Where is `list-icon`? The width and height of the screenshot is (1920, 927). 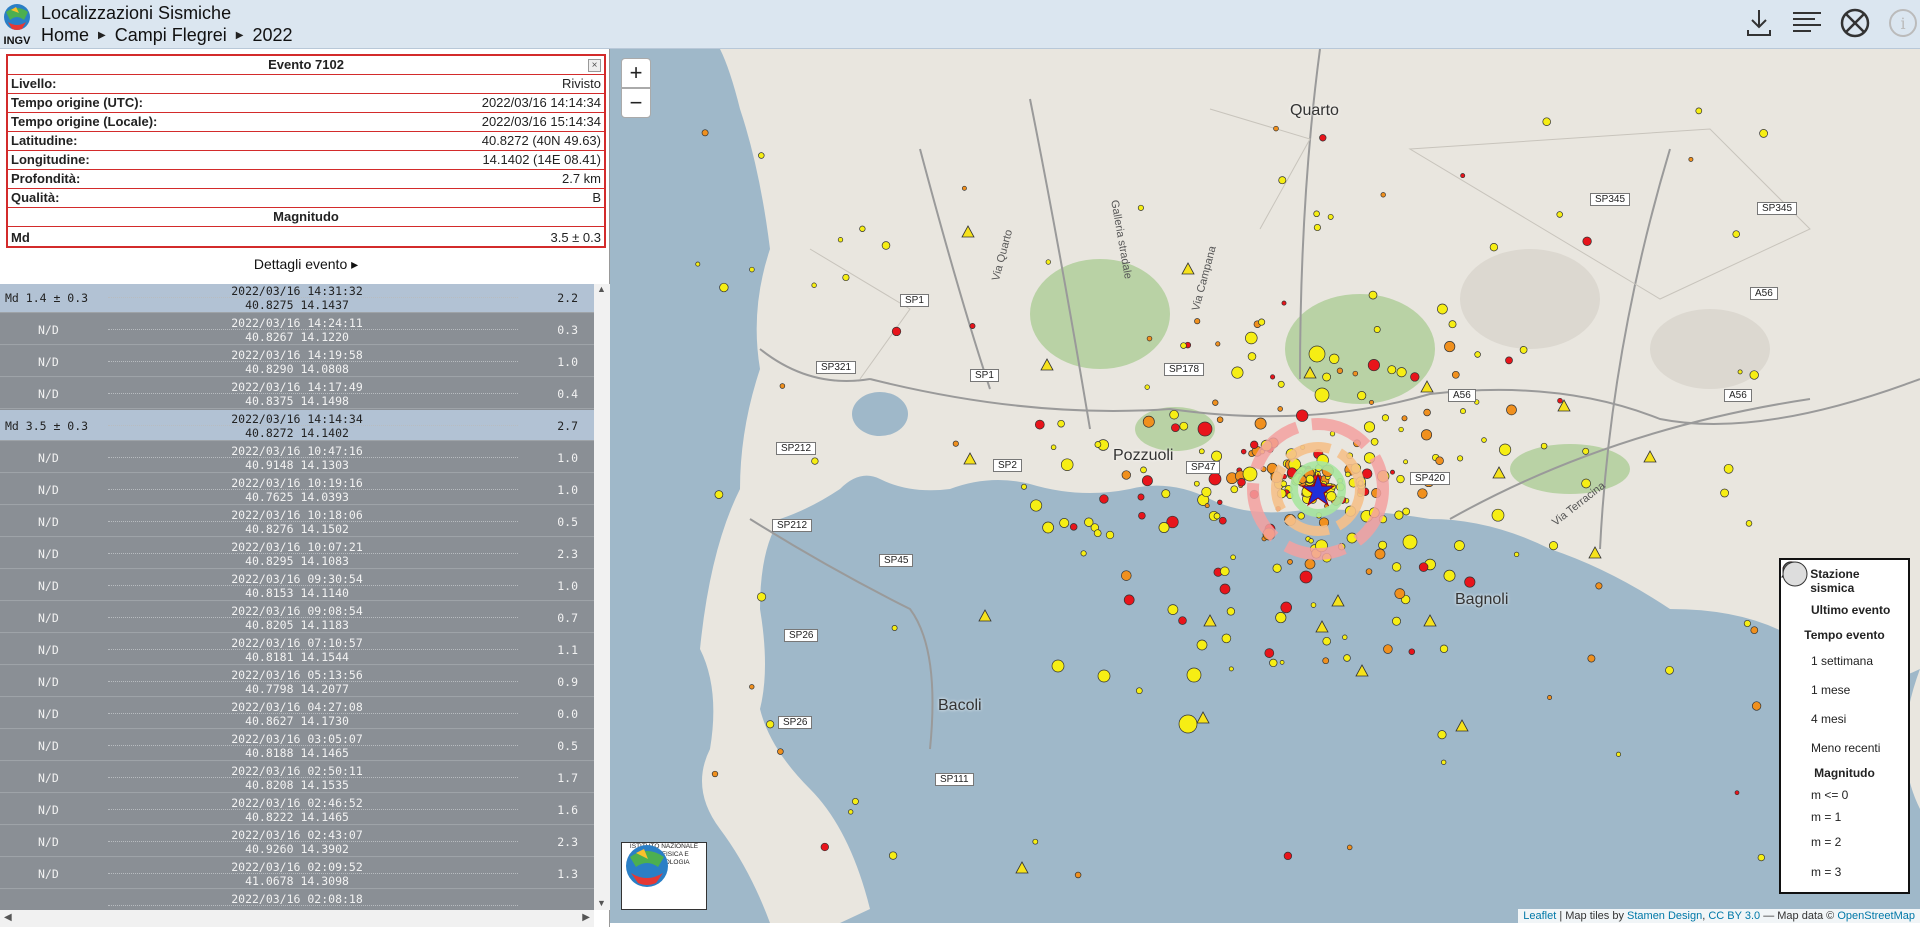
list-icon is located at coordinates (1807, 23).